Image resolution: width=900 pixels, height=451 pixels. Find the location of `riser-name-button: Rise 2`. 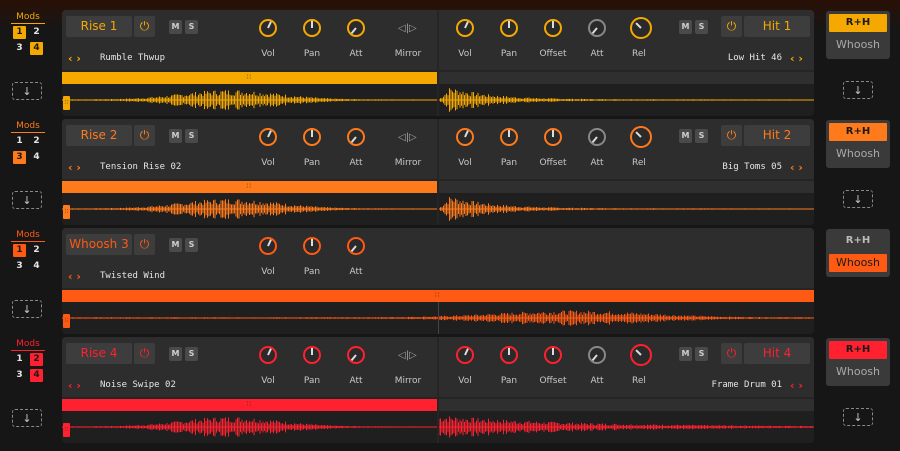

riser-name-button: Rise 2 is located at coordinates (99, 135).